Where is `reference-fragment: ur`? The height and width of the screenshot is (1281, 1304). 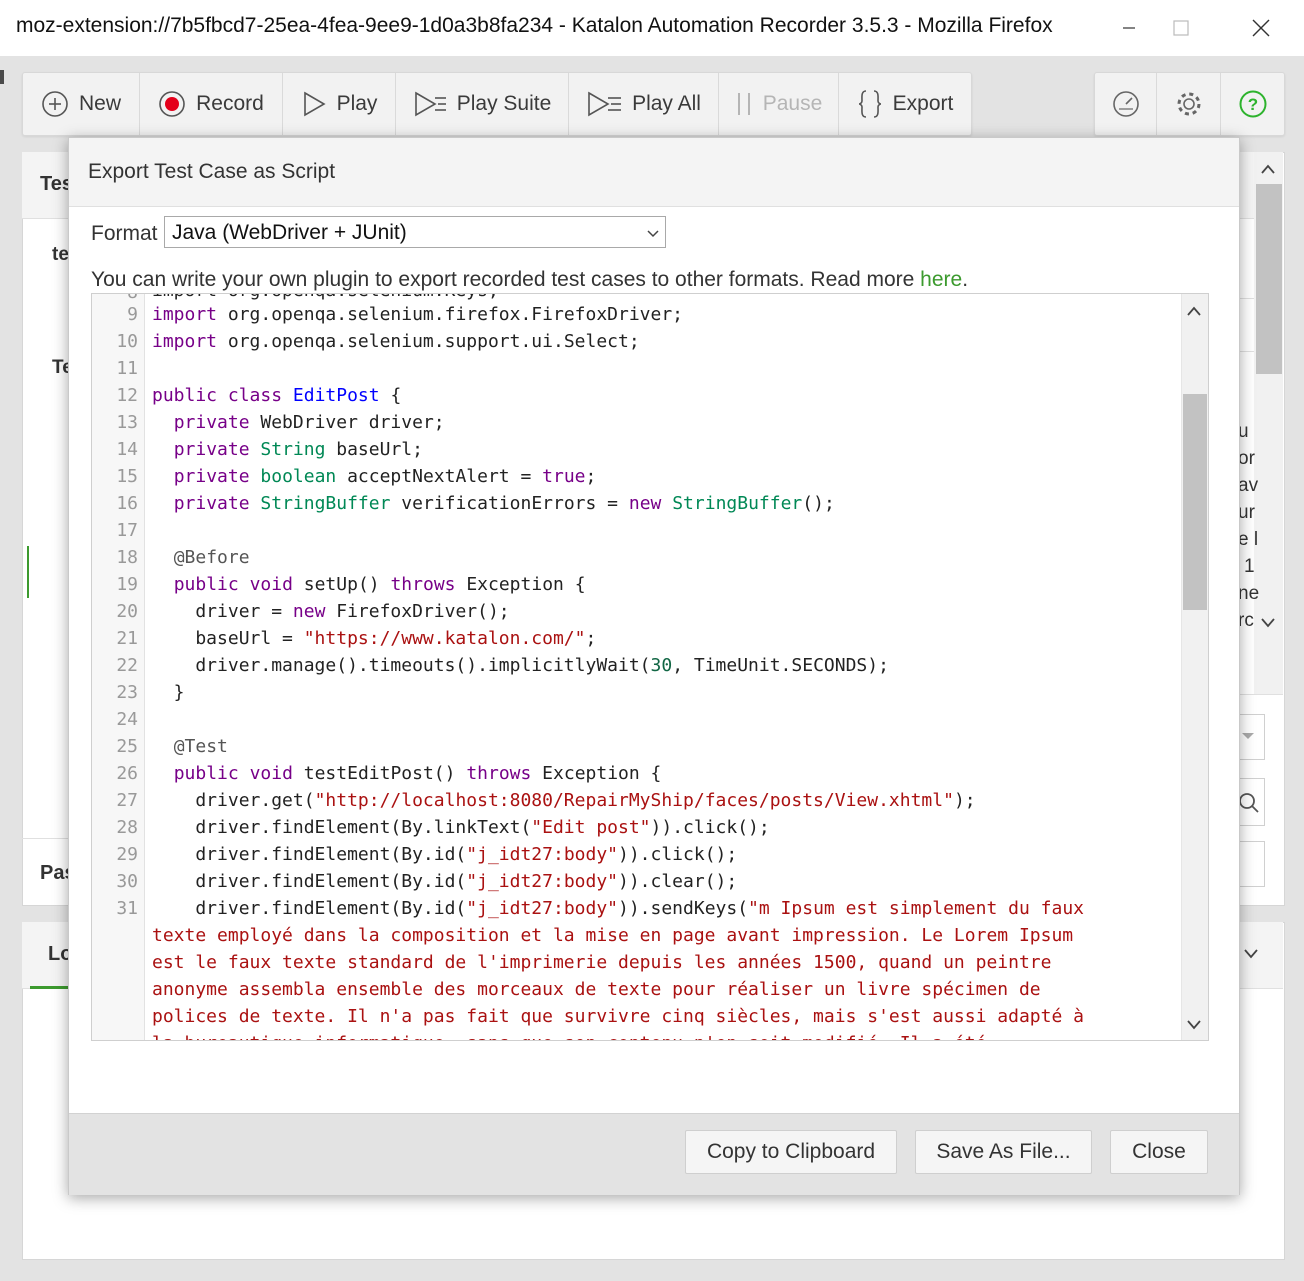 reference-fragment: ur is located at coordinates (1246, 512).